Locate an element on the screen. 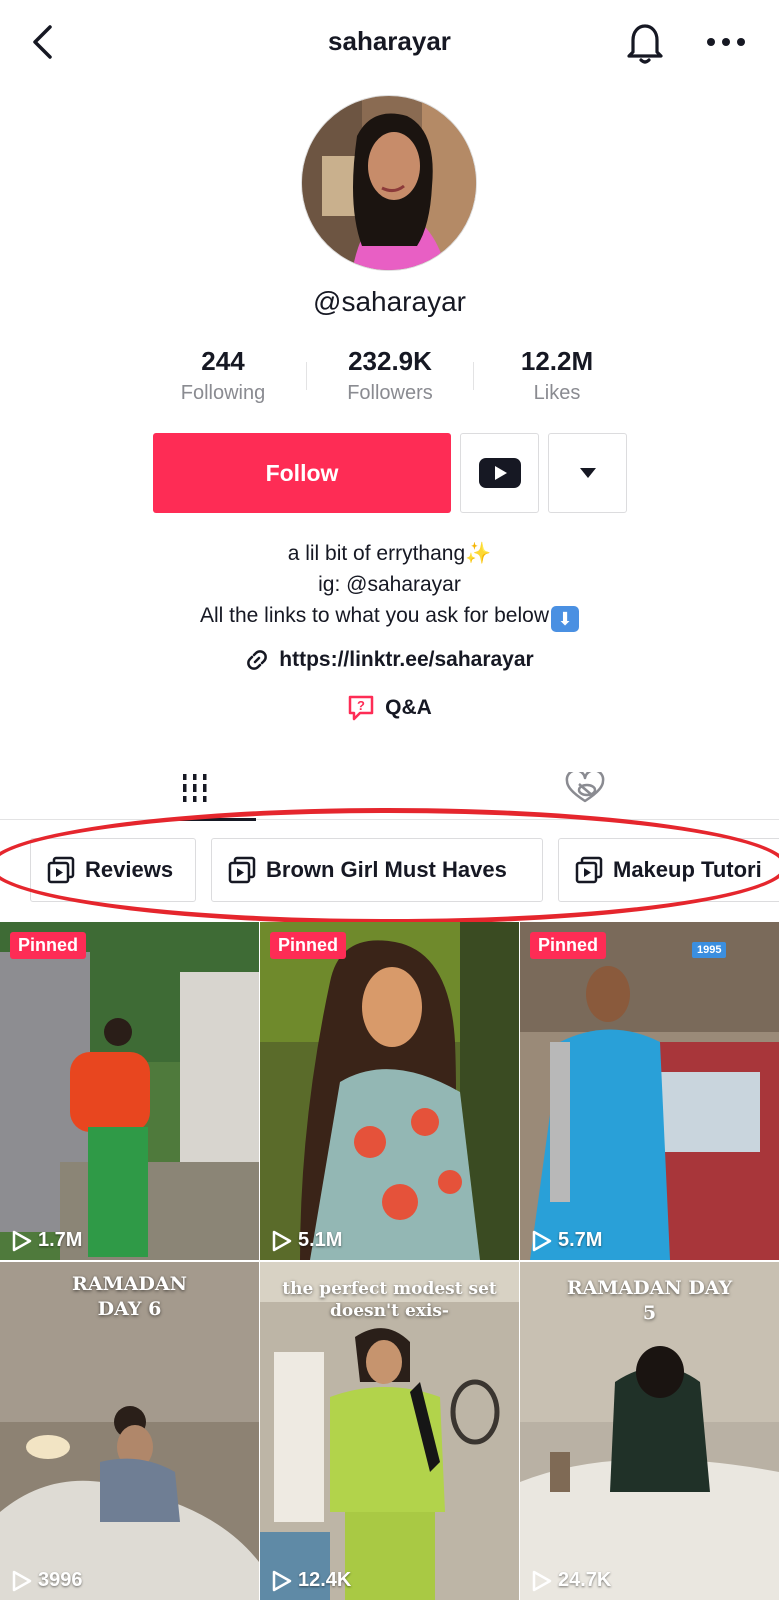 The width and height of the screenshot is (779, 1600). qa-link: ? Q&A is located at coordinates (389, 708).